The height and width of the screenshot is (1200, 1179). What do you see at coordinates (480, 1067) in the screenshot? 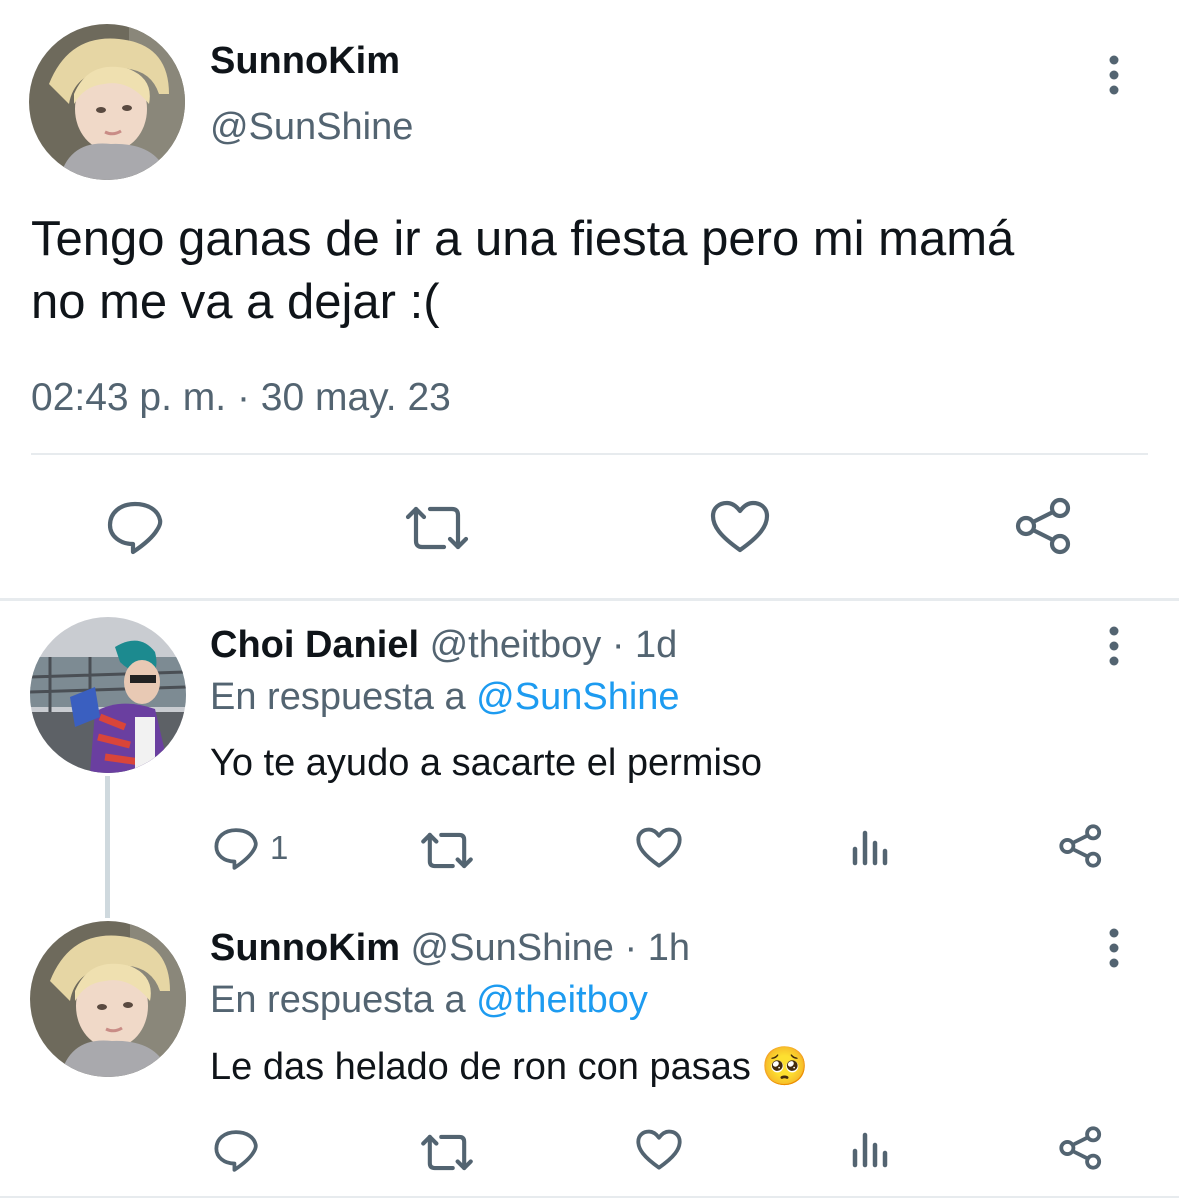
I see `reply2-text: Le das helado de ron con pasas` at bounding box center [480, 1067].